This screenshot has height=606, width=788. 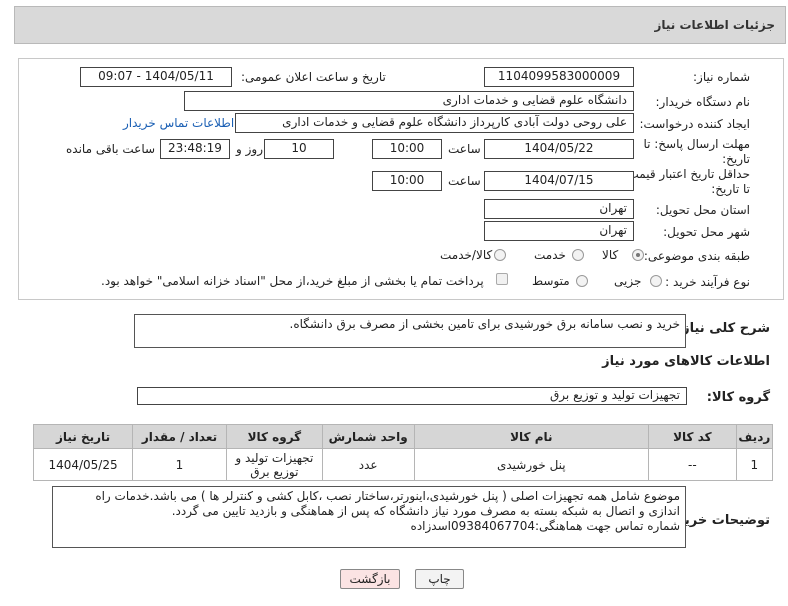 I want to click on goods-section-title: اطلاعات کالاهای مورد نیاز, so click(x=686, y=361).